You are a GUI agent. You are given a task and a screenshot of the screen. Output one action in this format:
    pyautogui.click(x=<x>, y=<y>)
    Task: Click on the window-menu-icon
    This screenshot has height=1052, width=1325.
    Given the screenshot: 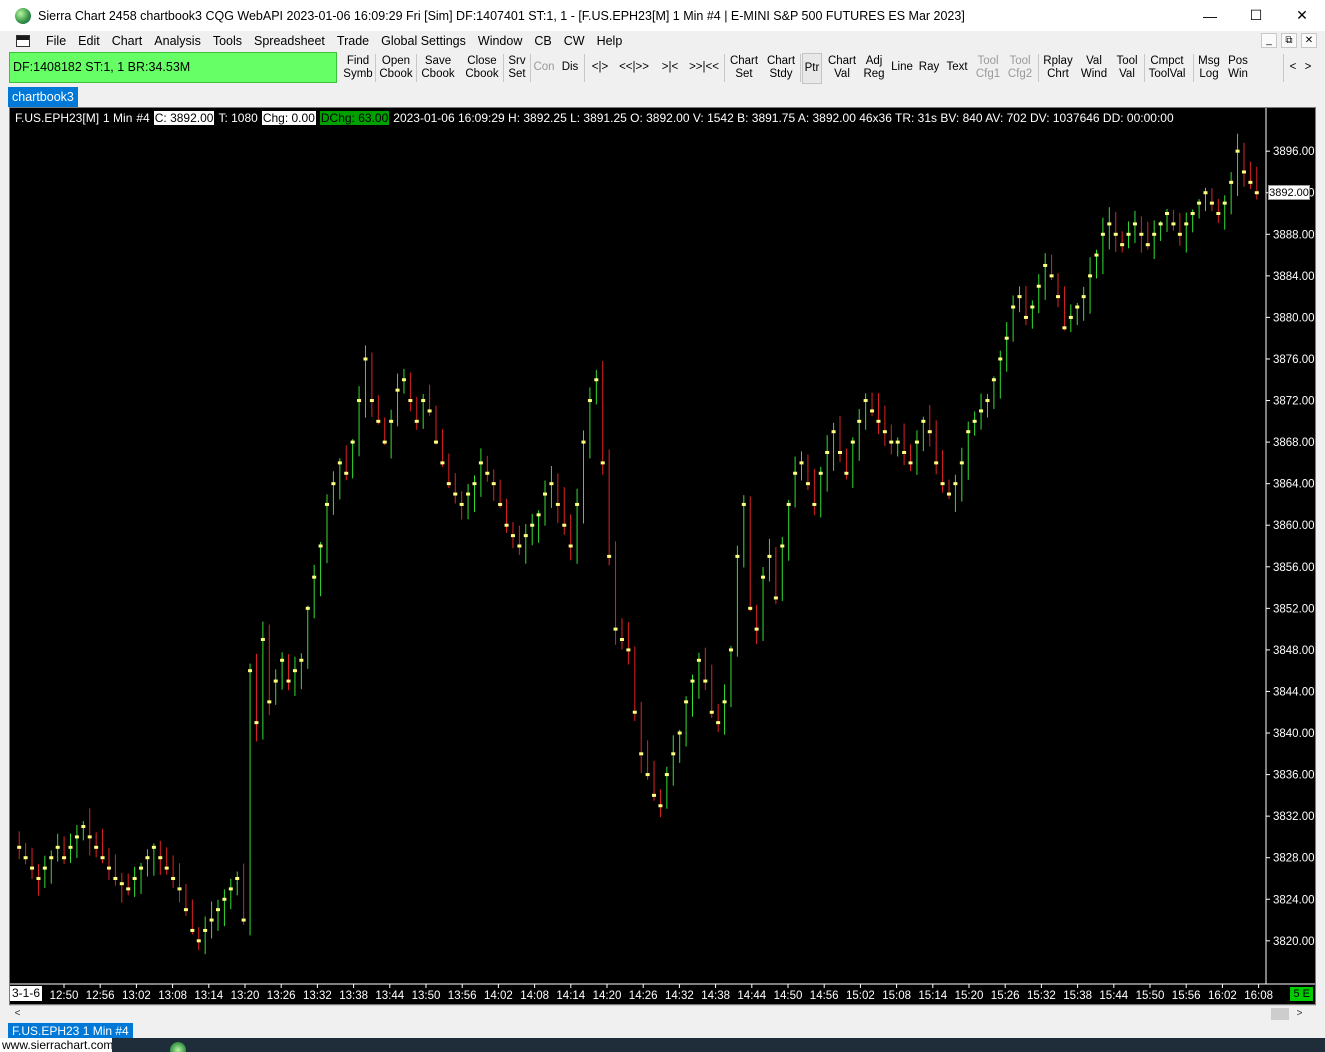 What is the action you would take?
    pyautogui.click(x=23, y=41)
    